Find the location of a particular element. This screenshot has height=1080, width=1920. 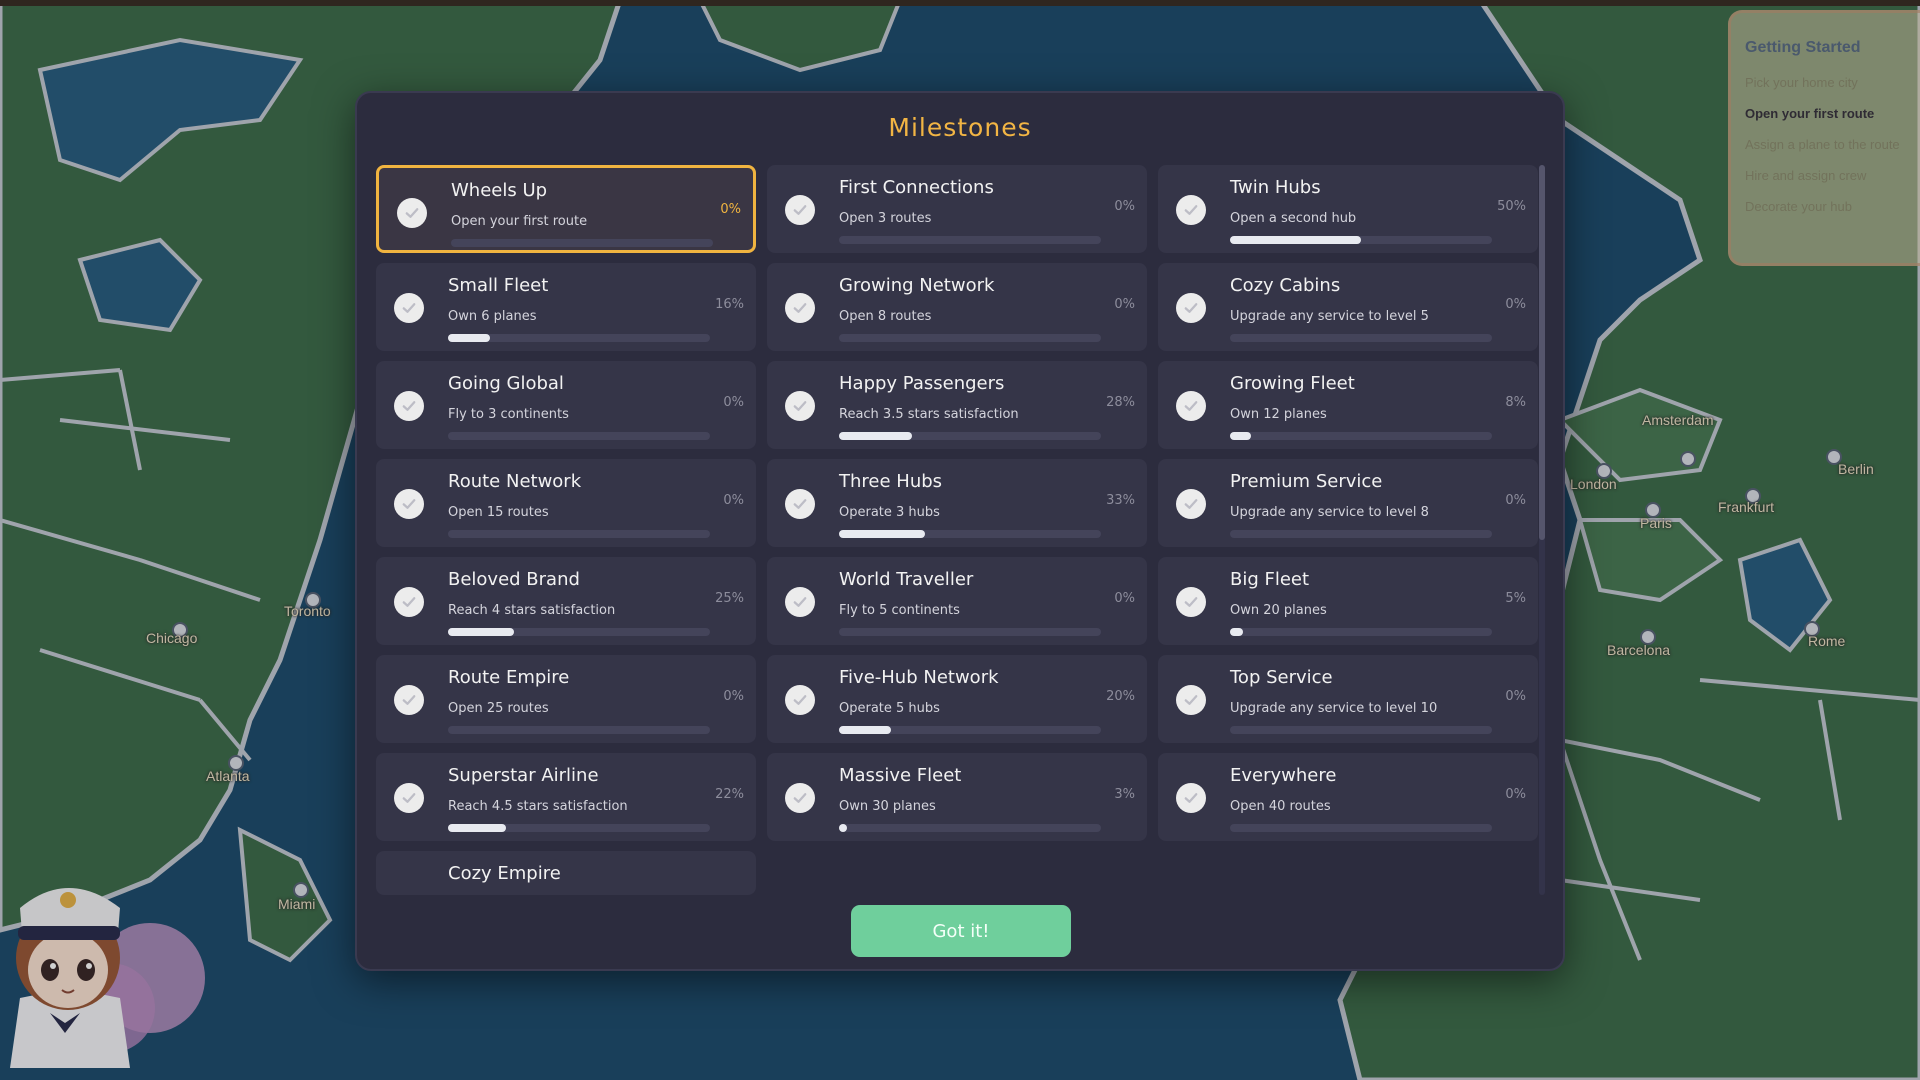

got-it-button: Got it! is located at coordinates (961, 931).